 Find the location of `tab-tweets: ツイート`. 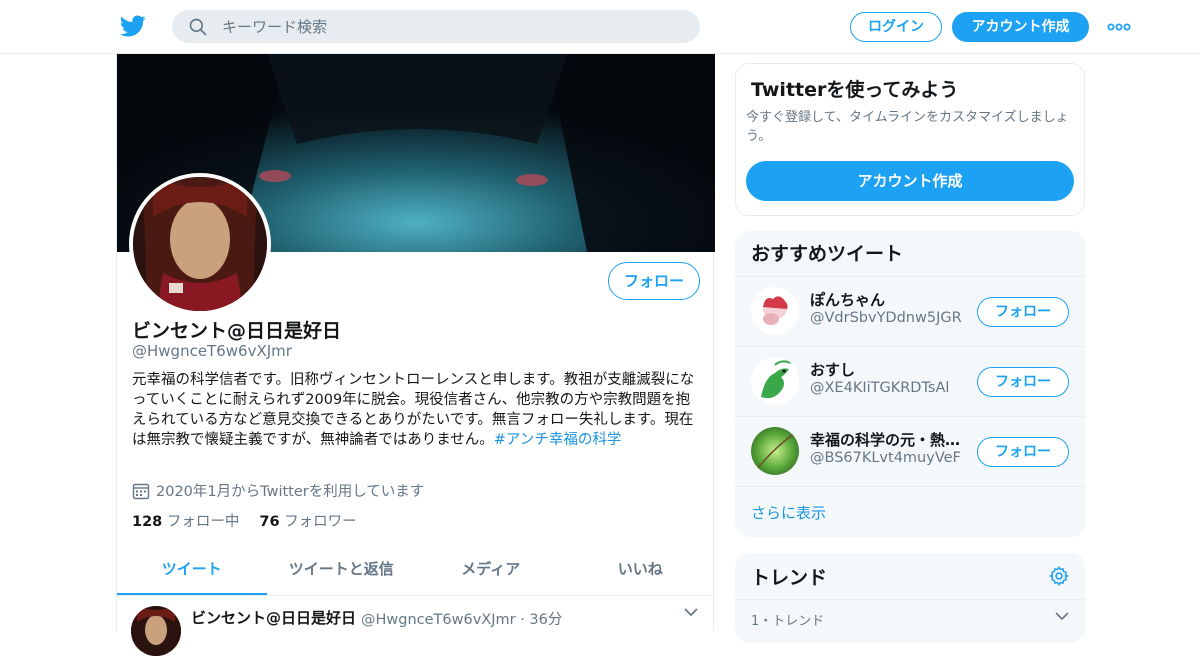

tab-tweets: ツイート is located at coordinates (192, 569).